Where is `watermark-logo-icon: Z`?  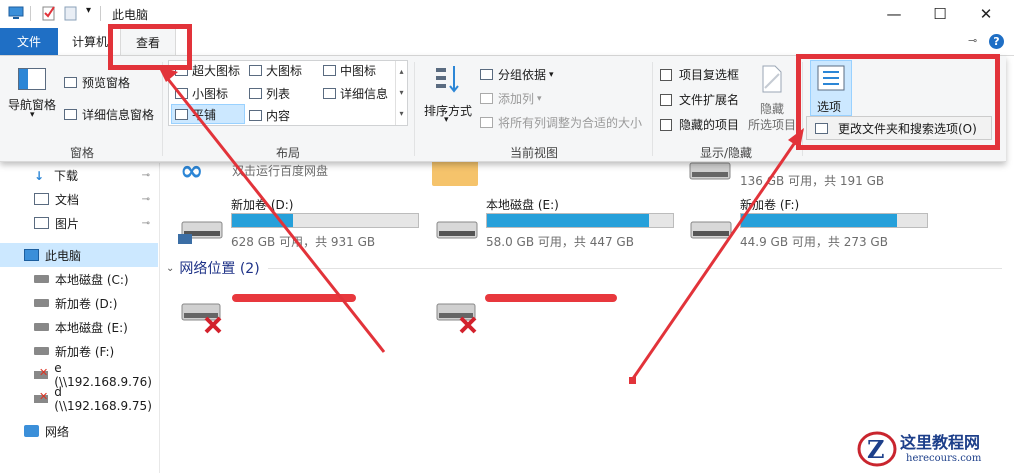 watermark-logo-icon: Z is located at coordinates (877, 449).